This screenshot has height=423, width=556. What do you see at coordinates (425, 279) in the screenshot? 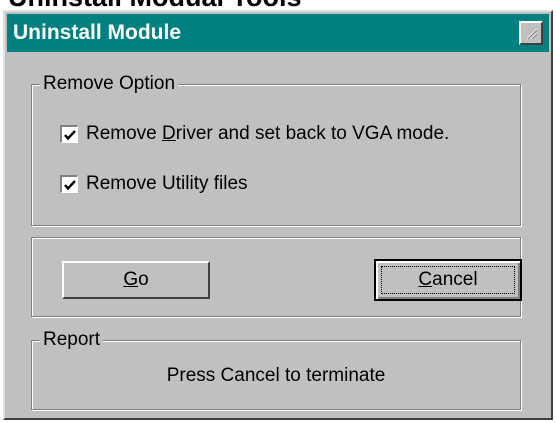
I see `cancel-accel: C` at bounding box center [425, 279].